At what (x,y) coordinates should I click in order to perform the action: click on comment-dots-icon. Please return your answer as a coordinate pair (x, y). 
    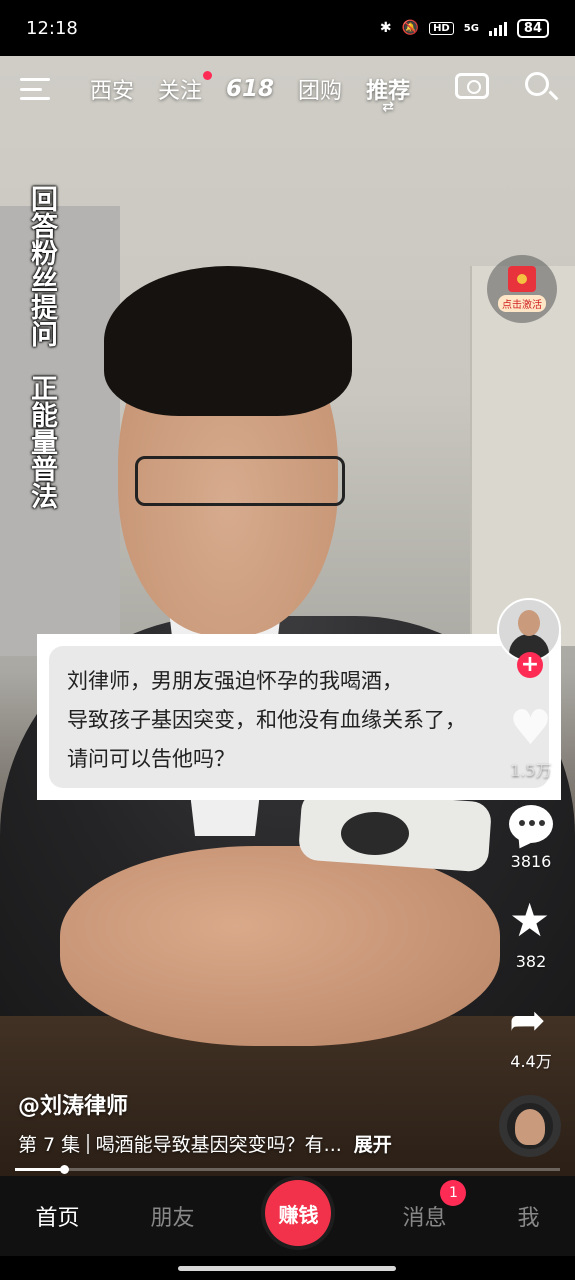
    Looking at the image, I should click on (532, 823).